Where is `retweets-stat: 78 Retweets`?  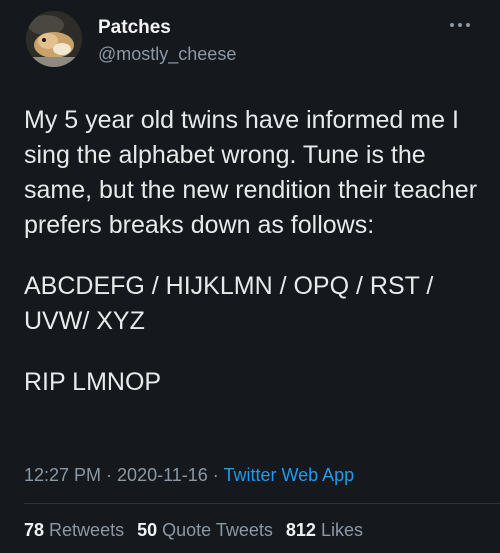
retweets-stat: 78 Retweets is located at coordinates (74, 530).